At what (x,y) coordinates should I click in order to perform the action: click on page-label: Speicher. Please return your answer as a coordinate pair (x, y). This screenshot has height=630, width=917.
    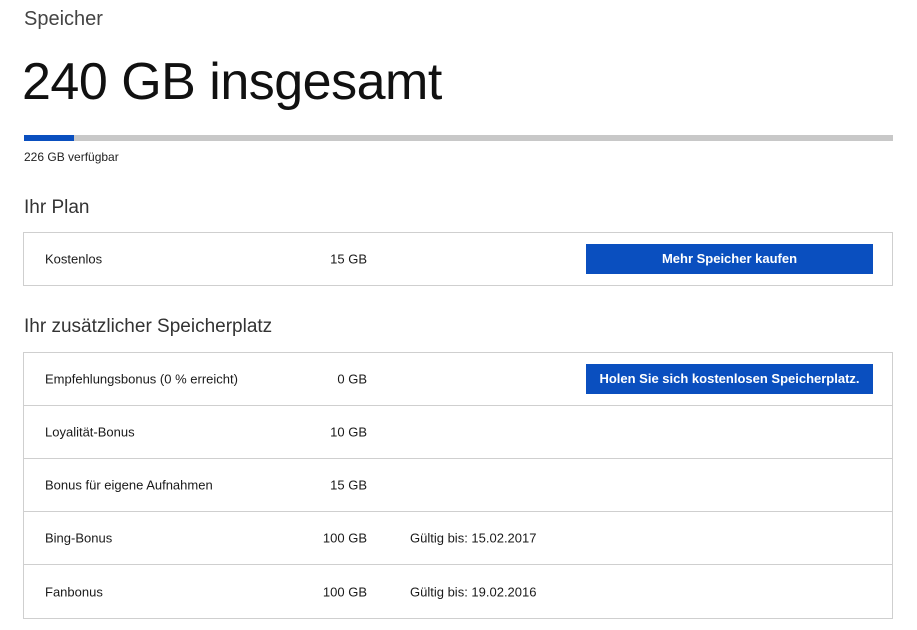
    Looking at the image, I should click on (63, 19).